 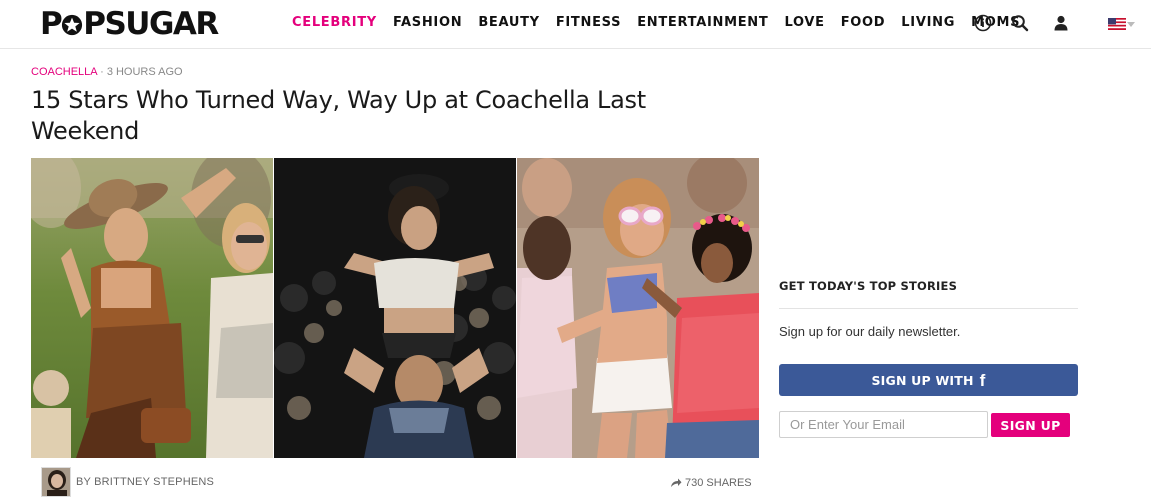 What do you see at coordinates (72, 25) in the screenshot?
I see `logo-star-icon` at bounding box center [72, 25].